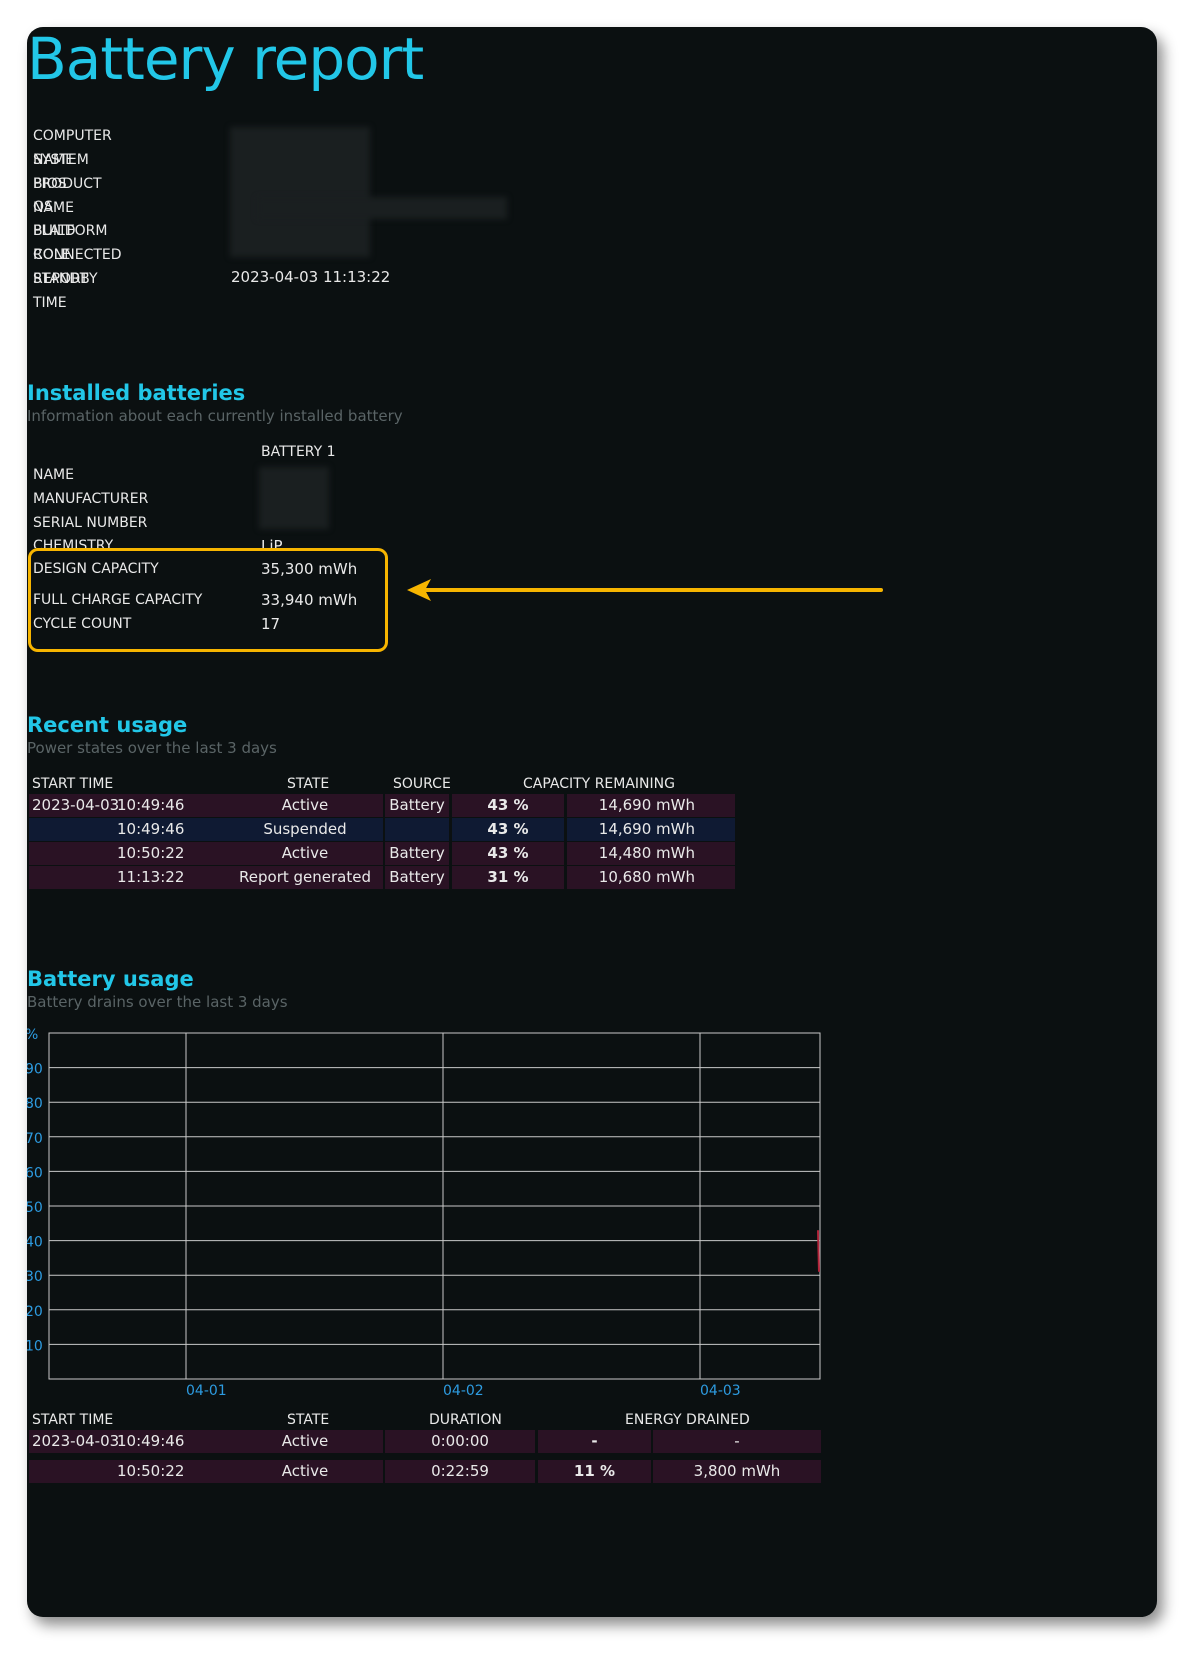 This screenshot has height=1657, width=1194. I want to click on battery-1-header: BATTERY 1, so click(298, 452).